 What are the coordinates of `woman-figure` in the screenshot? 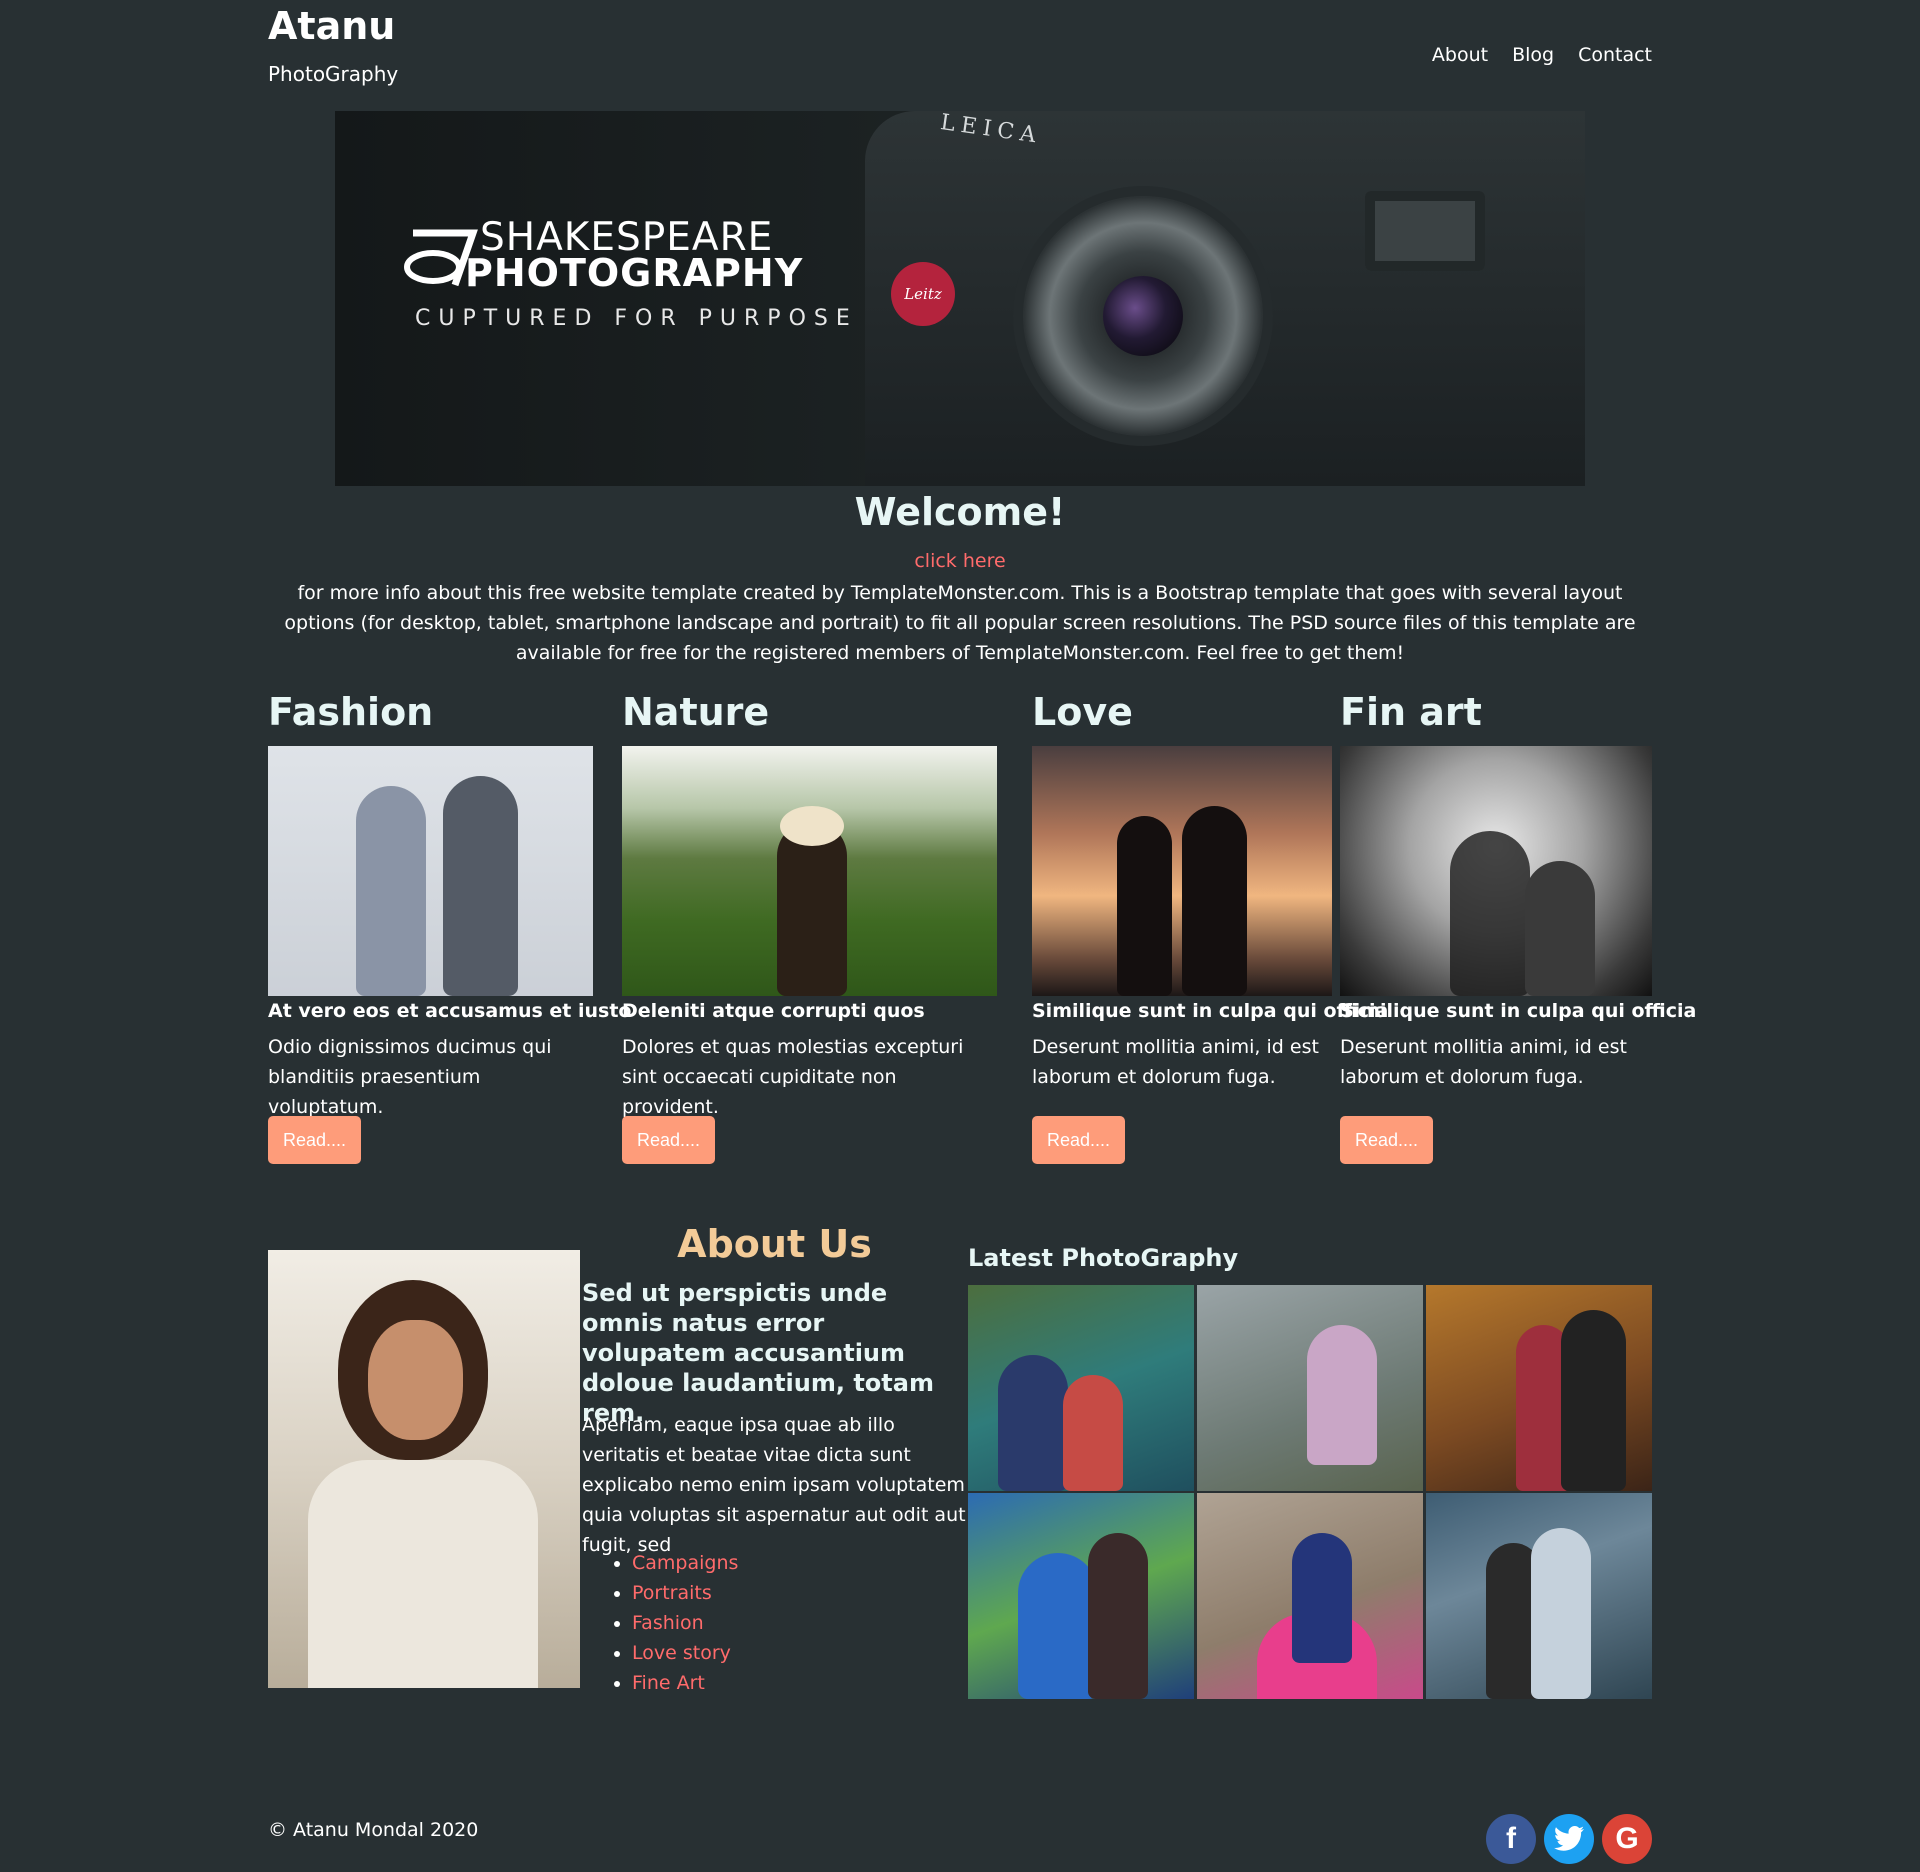 It's located at (1342, 1395).